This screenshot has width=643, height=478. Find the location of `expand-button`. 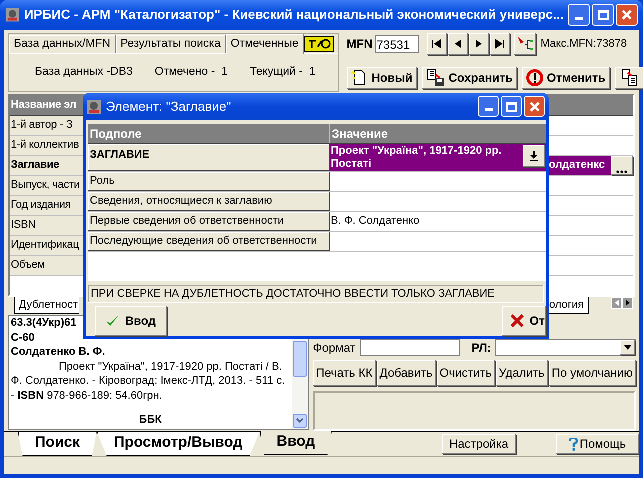

expand-button is located at coordinates (534, 156).